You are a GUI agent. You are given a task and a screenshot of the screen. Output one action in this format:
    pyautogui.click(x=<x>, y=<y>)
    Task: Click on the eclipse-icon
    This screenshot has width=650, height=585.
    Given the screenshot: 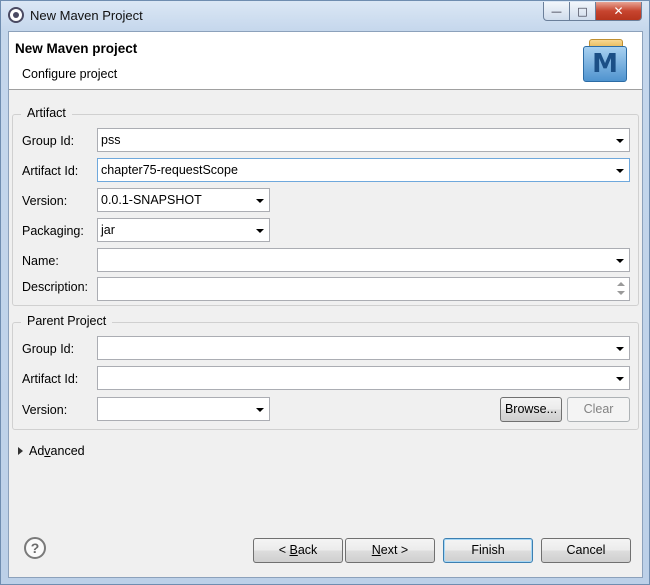 What is the action you would take?
    pyautogui.click(x=16, y=15)
    